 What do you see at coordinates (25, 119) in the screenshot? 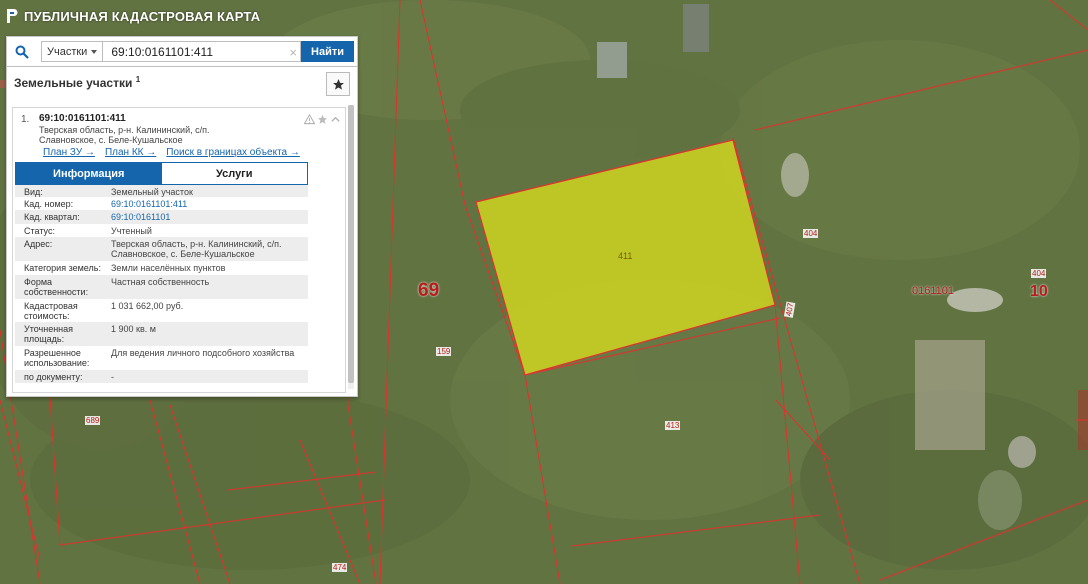
I see `result-index: 1.` at bounding box center [25, 119].